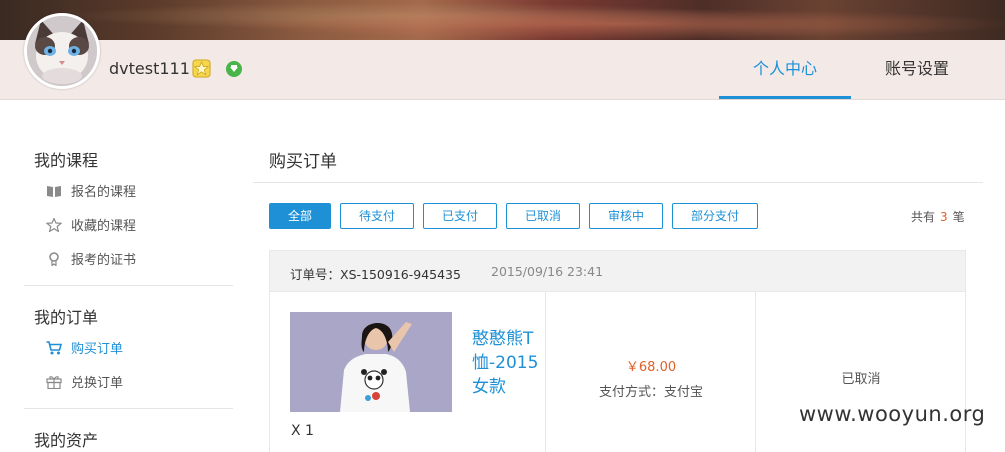  What do you see at coordinates (917, 69) in the screenshot?
I see `tab-account-settings: 账号设置` at bounding box center [917, 69].